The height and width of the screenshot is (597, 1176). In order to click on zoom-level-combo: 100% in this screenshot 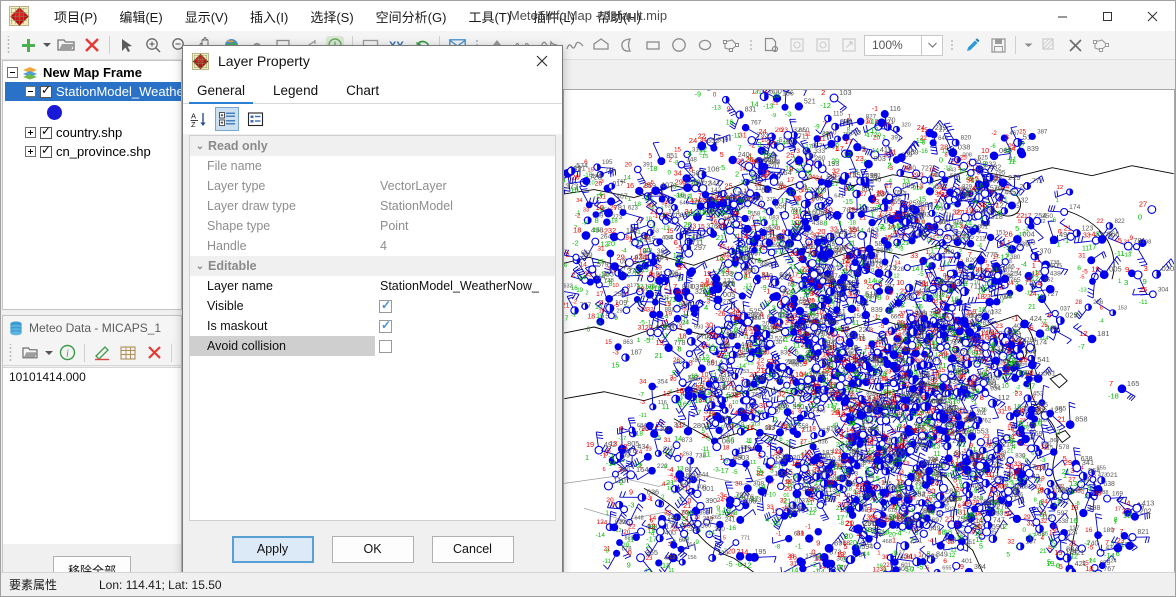, I will do `click(903, 45)`.